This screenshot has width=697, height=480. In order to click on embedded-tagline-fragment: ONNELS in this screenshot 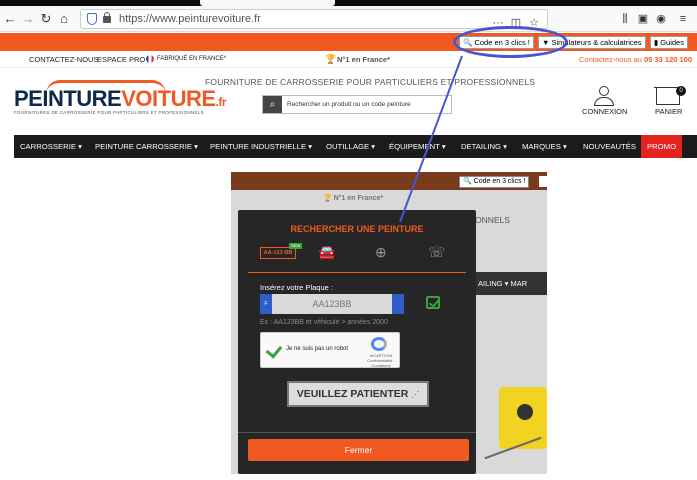, I will do `click(492, 220)`.